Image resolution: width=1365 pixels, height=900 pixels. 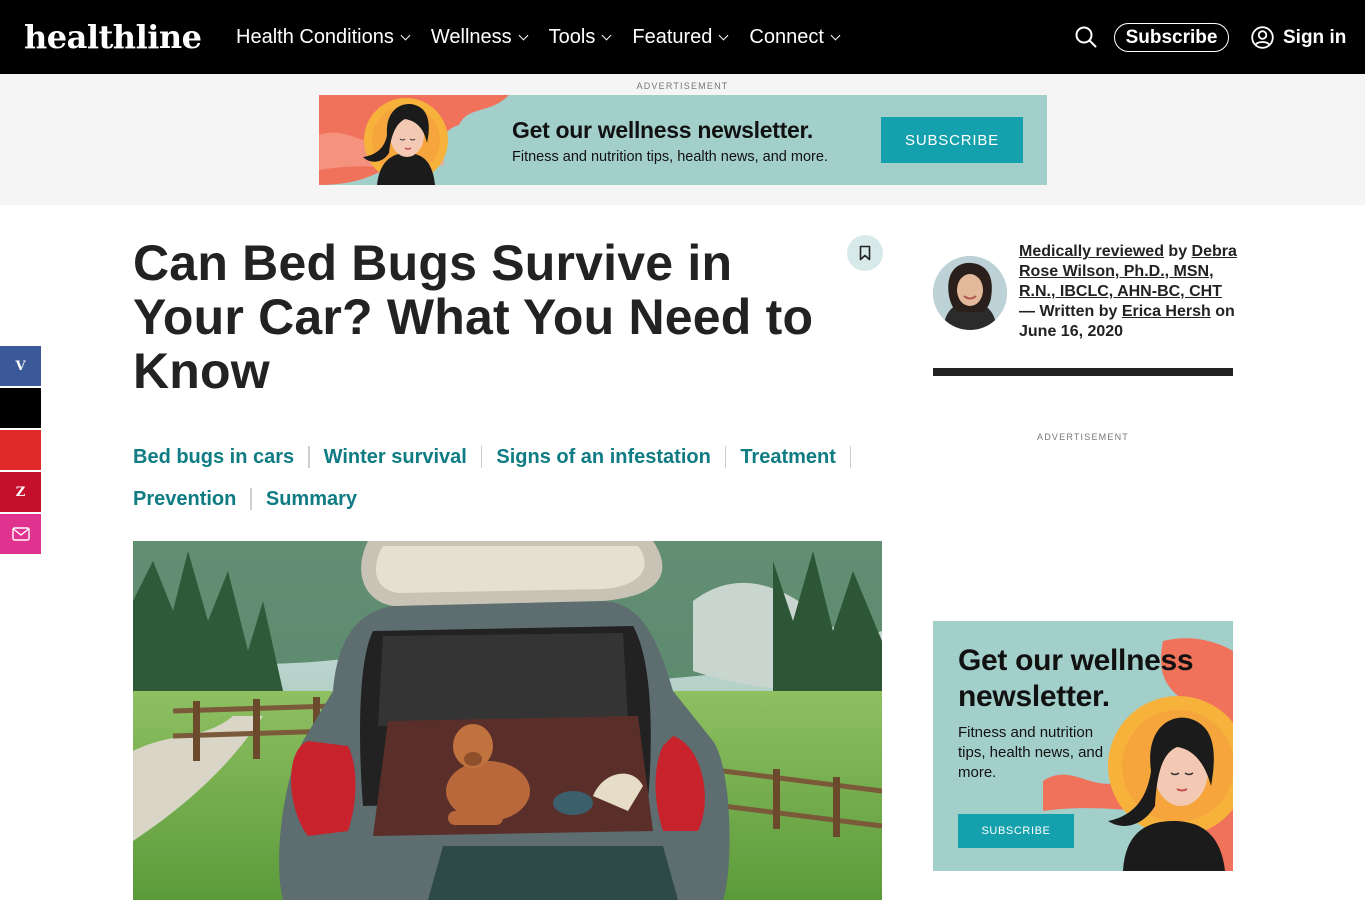 What do you see at coordinates (682, 86) in the screenshot?
I see `ad-label: ADVERTISEMENT` at bounding box center [682, 86].